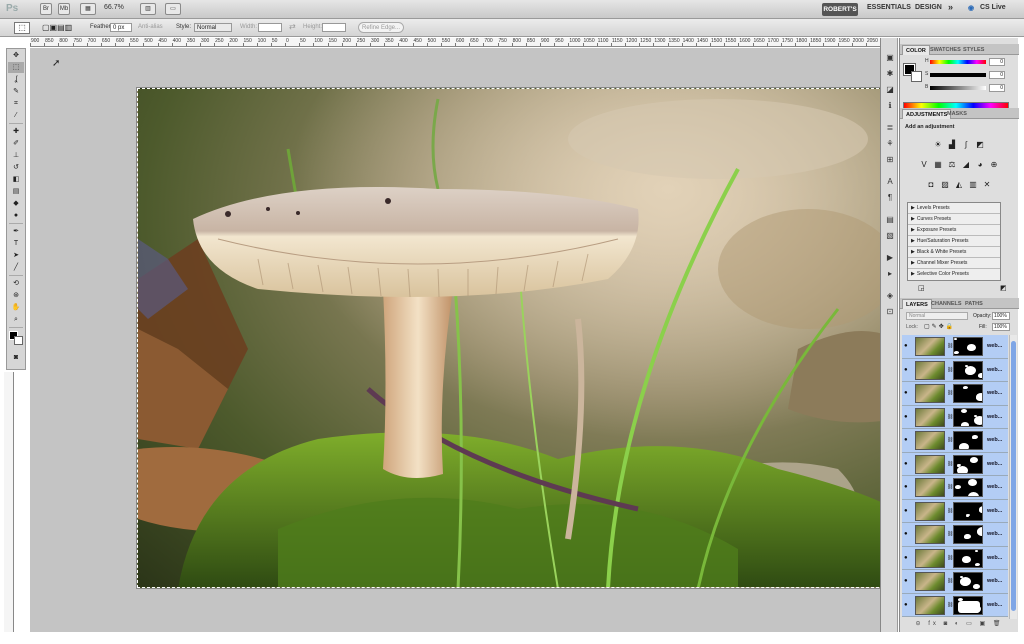 The height and width of the screenshot is (644, 1024). Describe the element at coordinates (16, 283) in the screenshot. I see `3d-rotate-tool-icon: ⟲` at that location.